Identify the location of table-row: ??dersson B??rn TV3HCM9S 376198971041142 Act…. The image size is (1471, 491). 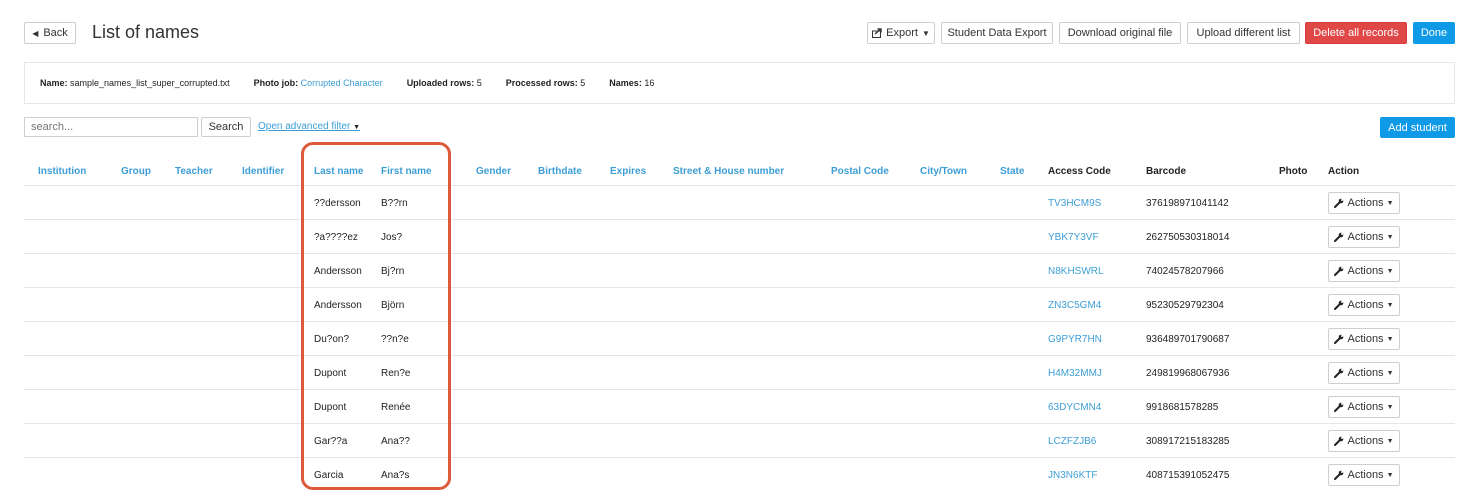
(739, 202).